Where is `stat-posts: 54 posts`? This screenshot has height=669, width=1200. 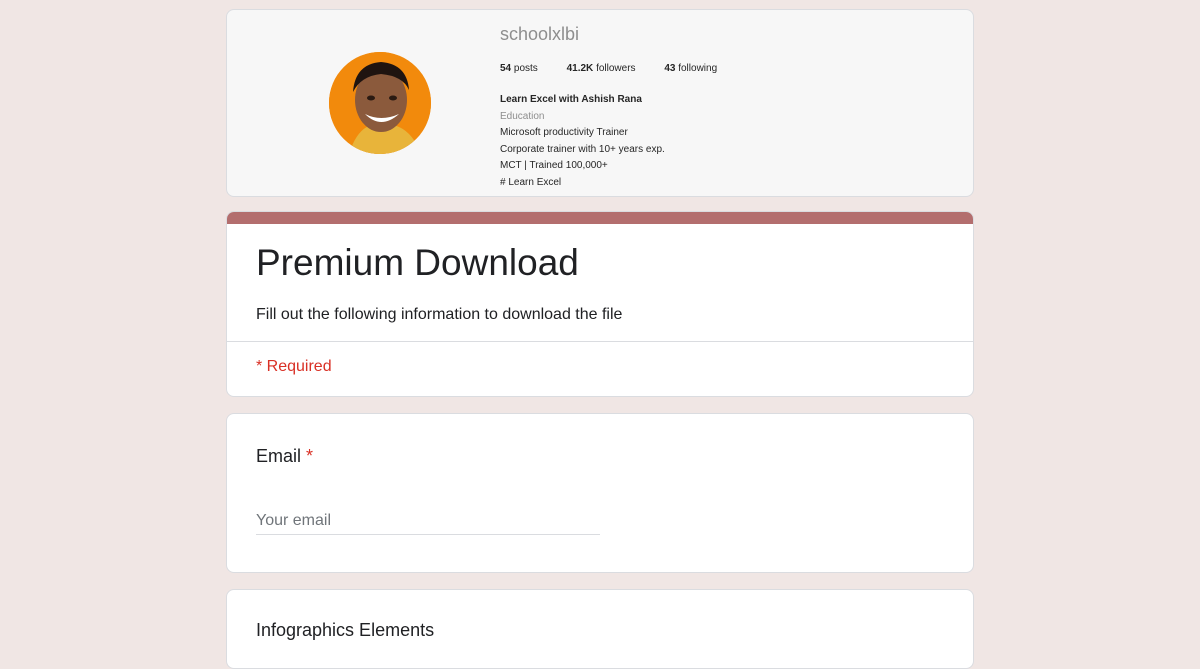
stat-posts: 54 posts is located at coordinates (519, 68).